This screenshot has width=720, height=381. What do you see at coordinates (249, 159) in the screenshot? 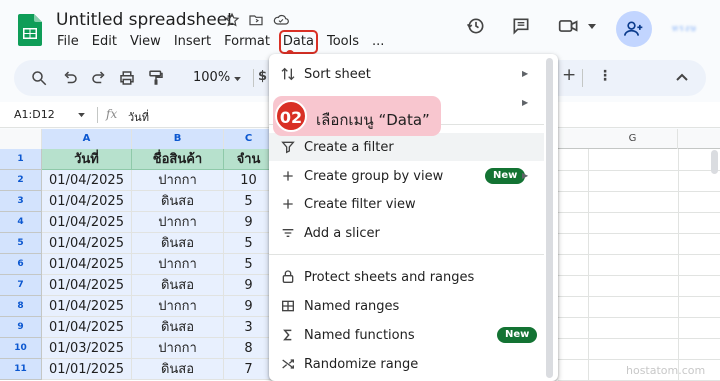
I see `header-cell: จำน` at bounding box center [249, 159].